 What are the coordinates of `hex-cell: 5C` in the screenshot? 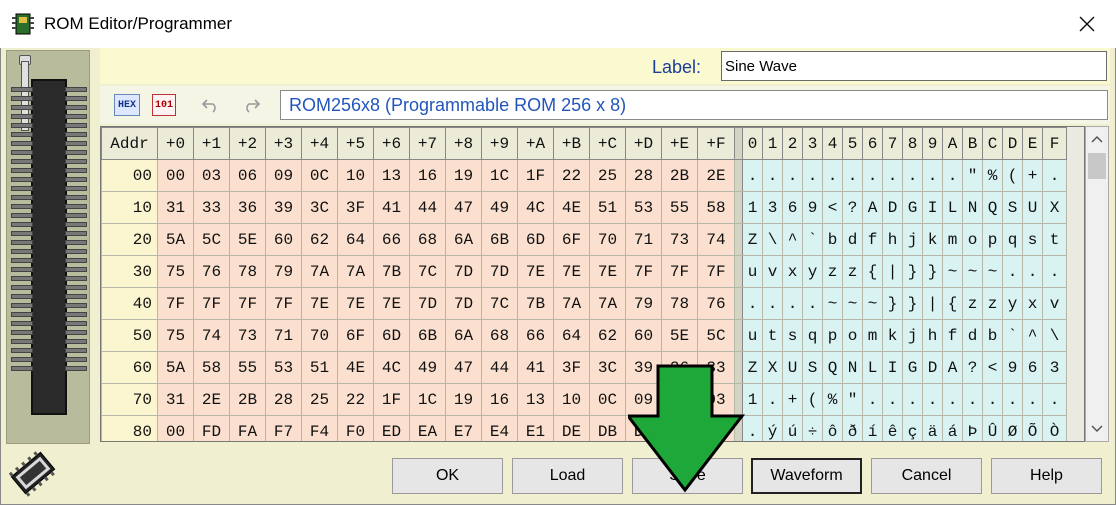 It's located at (211, 239).